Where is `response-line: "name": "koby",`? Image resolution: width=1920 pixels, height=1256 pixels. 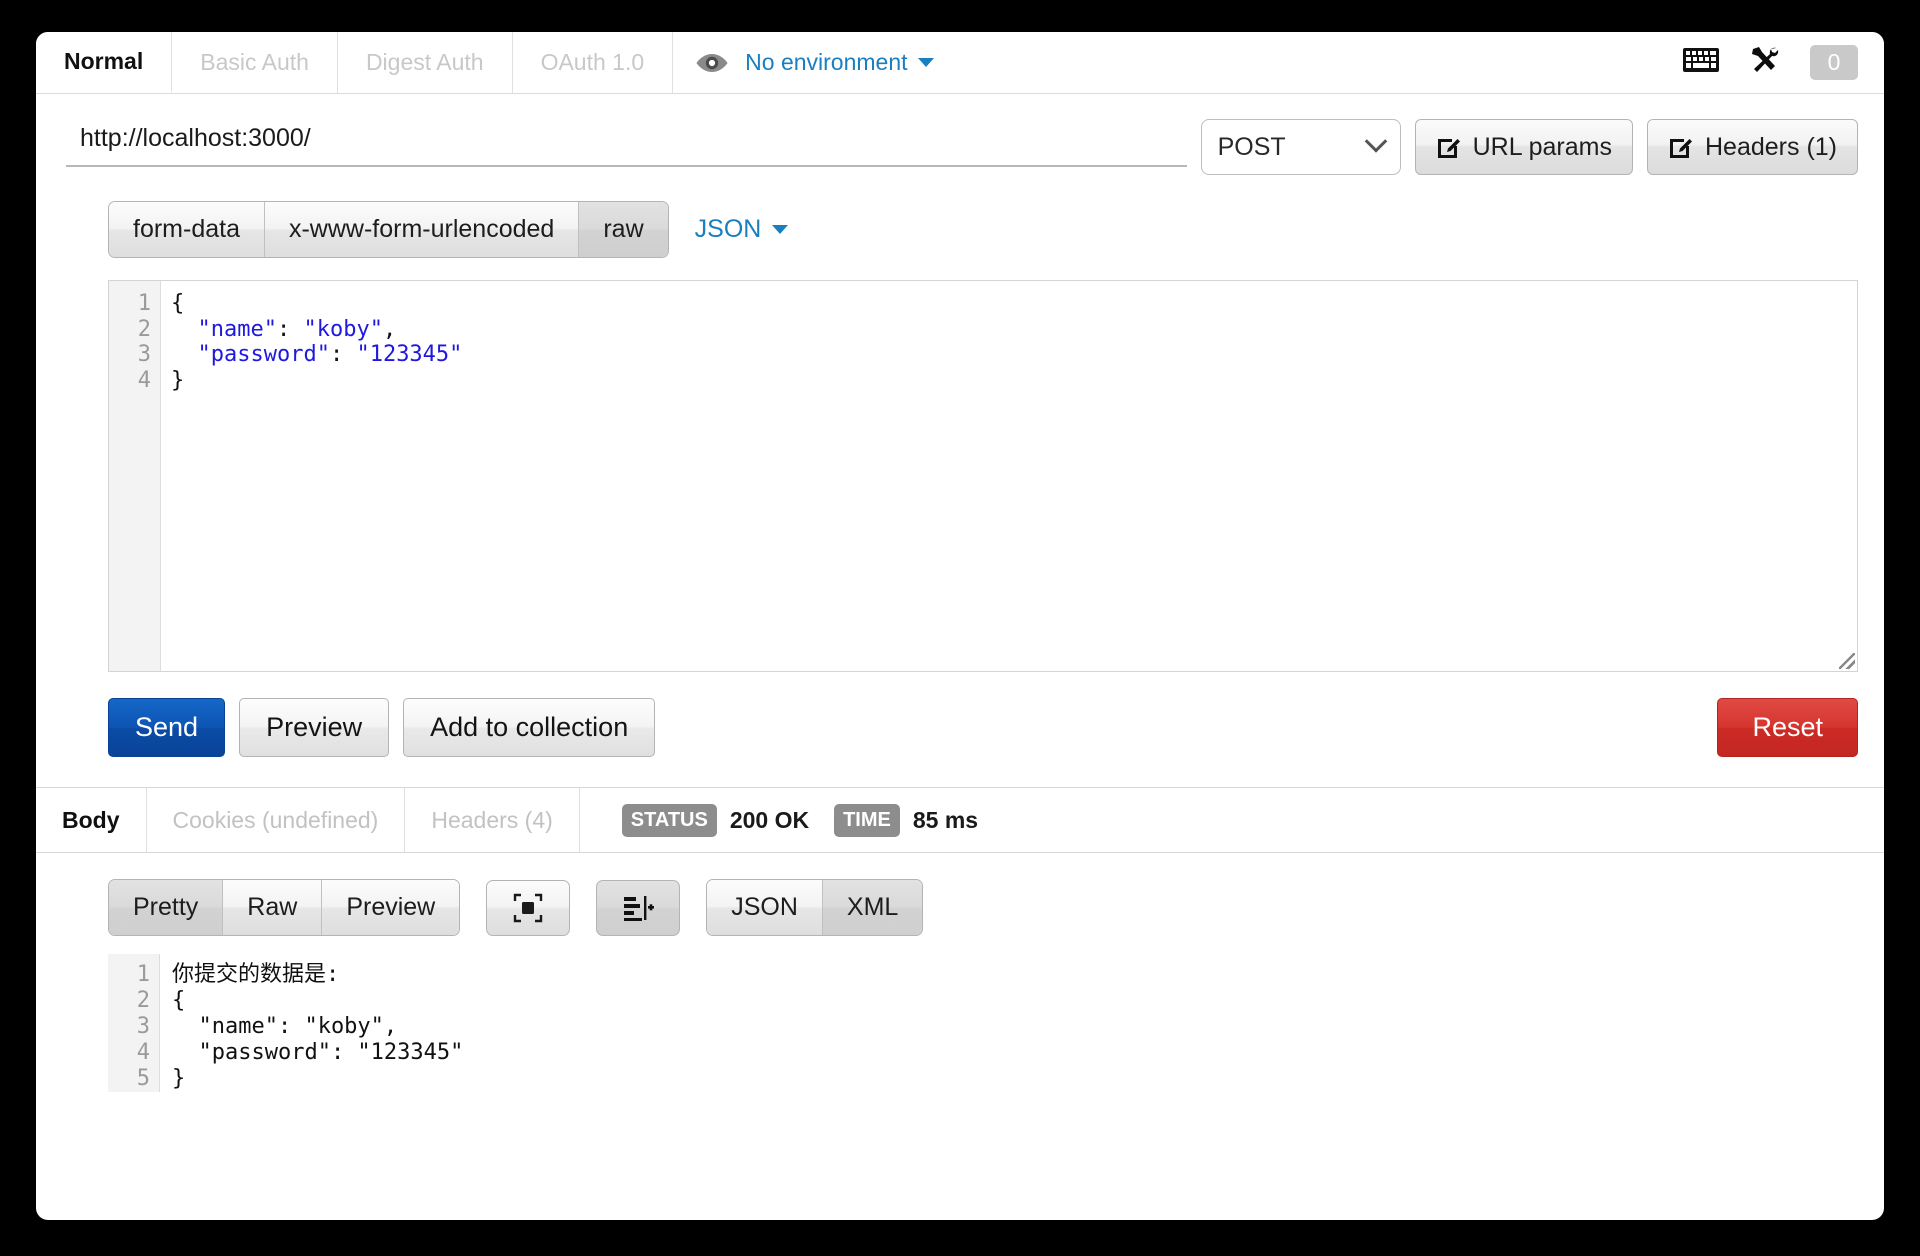
response-line: "name": "koby", is located at coordinates (285, 1026).